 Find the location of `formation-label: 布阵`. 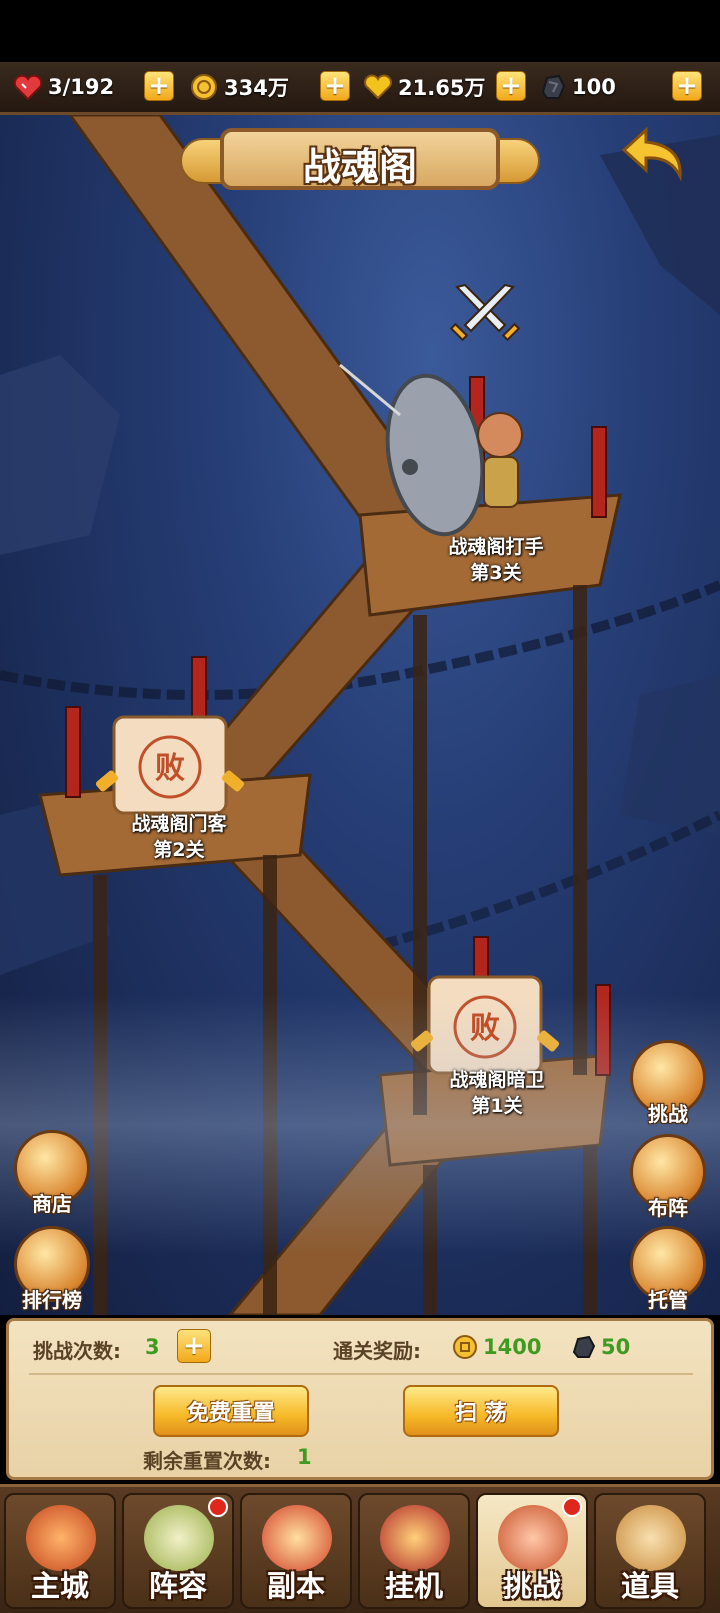

formation-label: 布阵 is located at coordinates (668, 1208).